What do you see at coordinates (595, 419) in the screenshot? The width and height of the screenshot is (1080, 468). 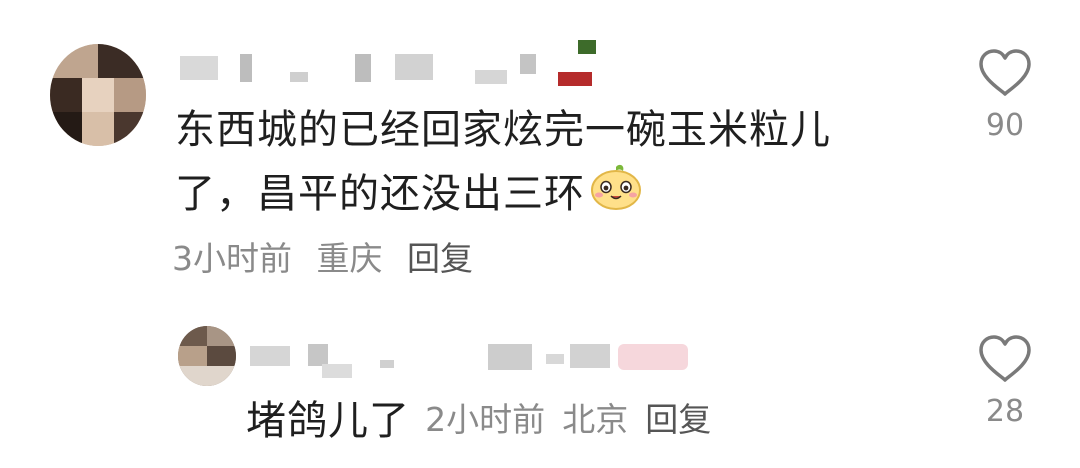 I see `comment-location: 北京` at bounding box center [595, 419].